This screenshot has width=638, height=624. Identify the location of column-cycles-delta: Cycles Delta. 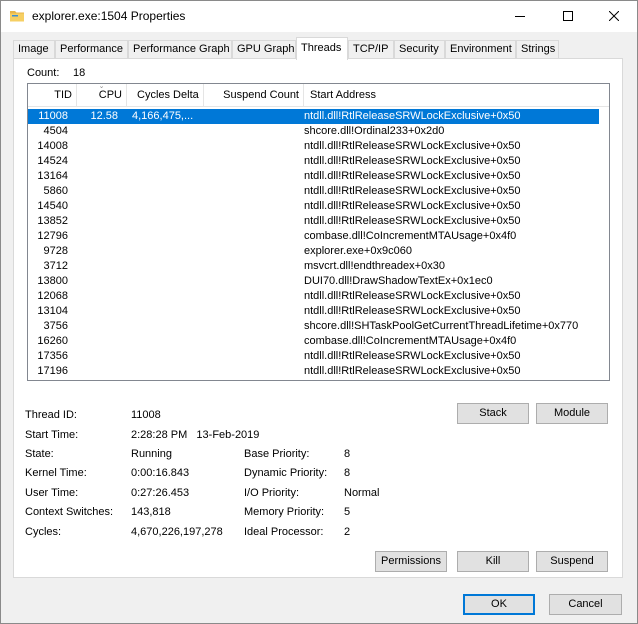
(165, 95).